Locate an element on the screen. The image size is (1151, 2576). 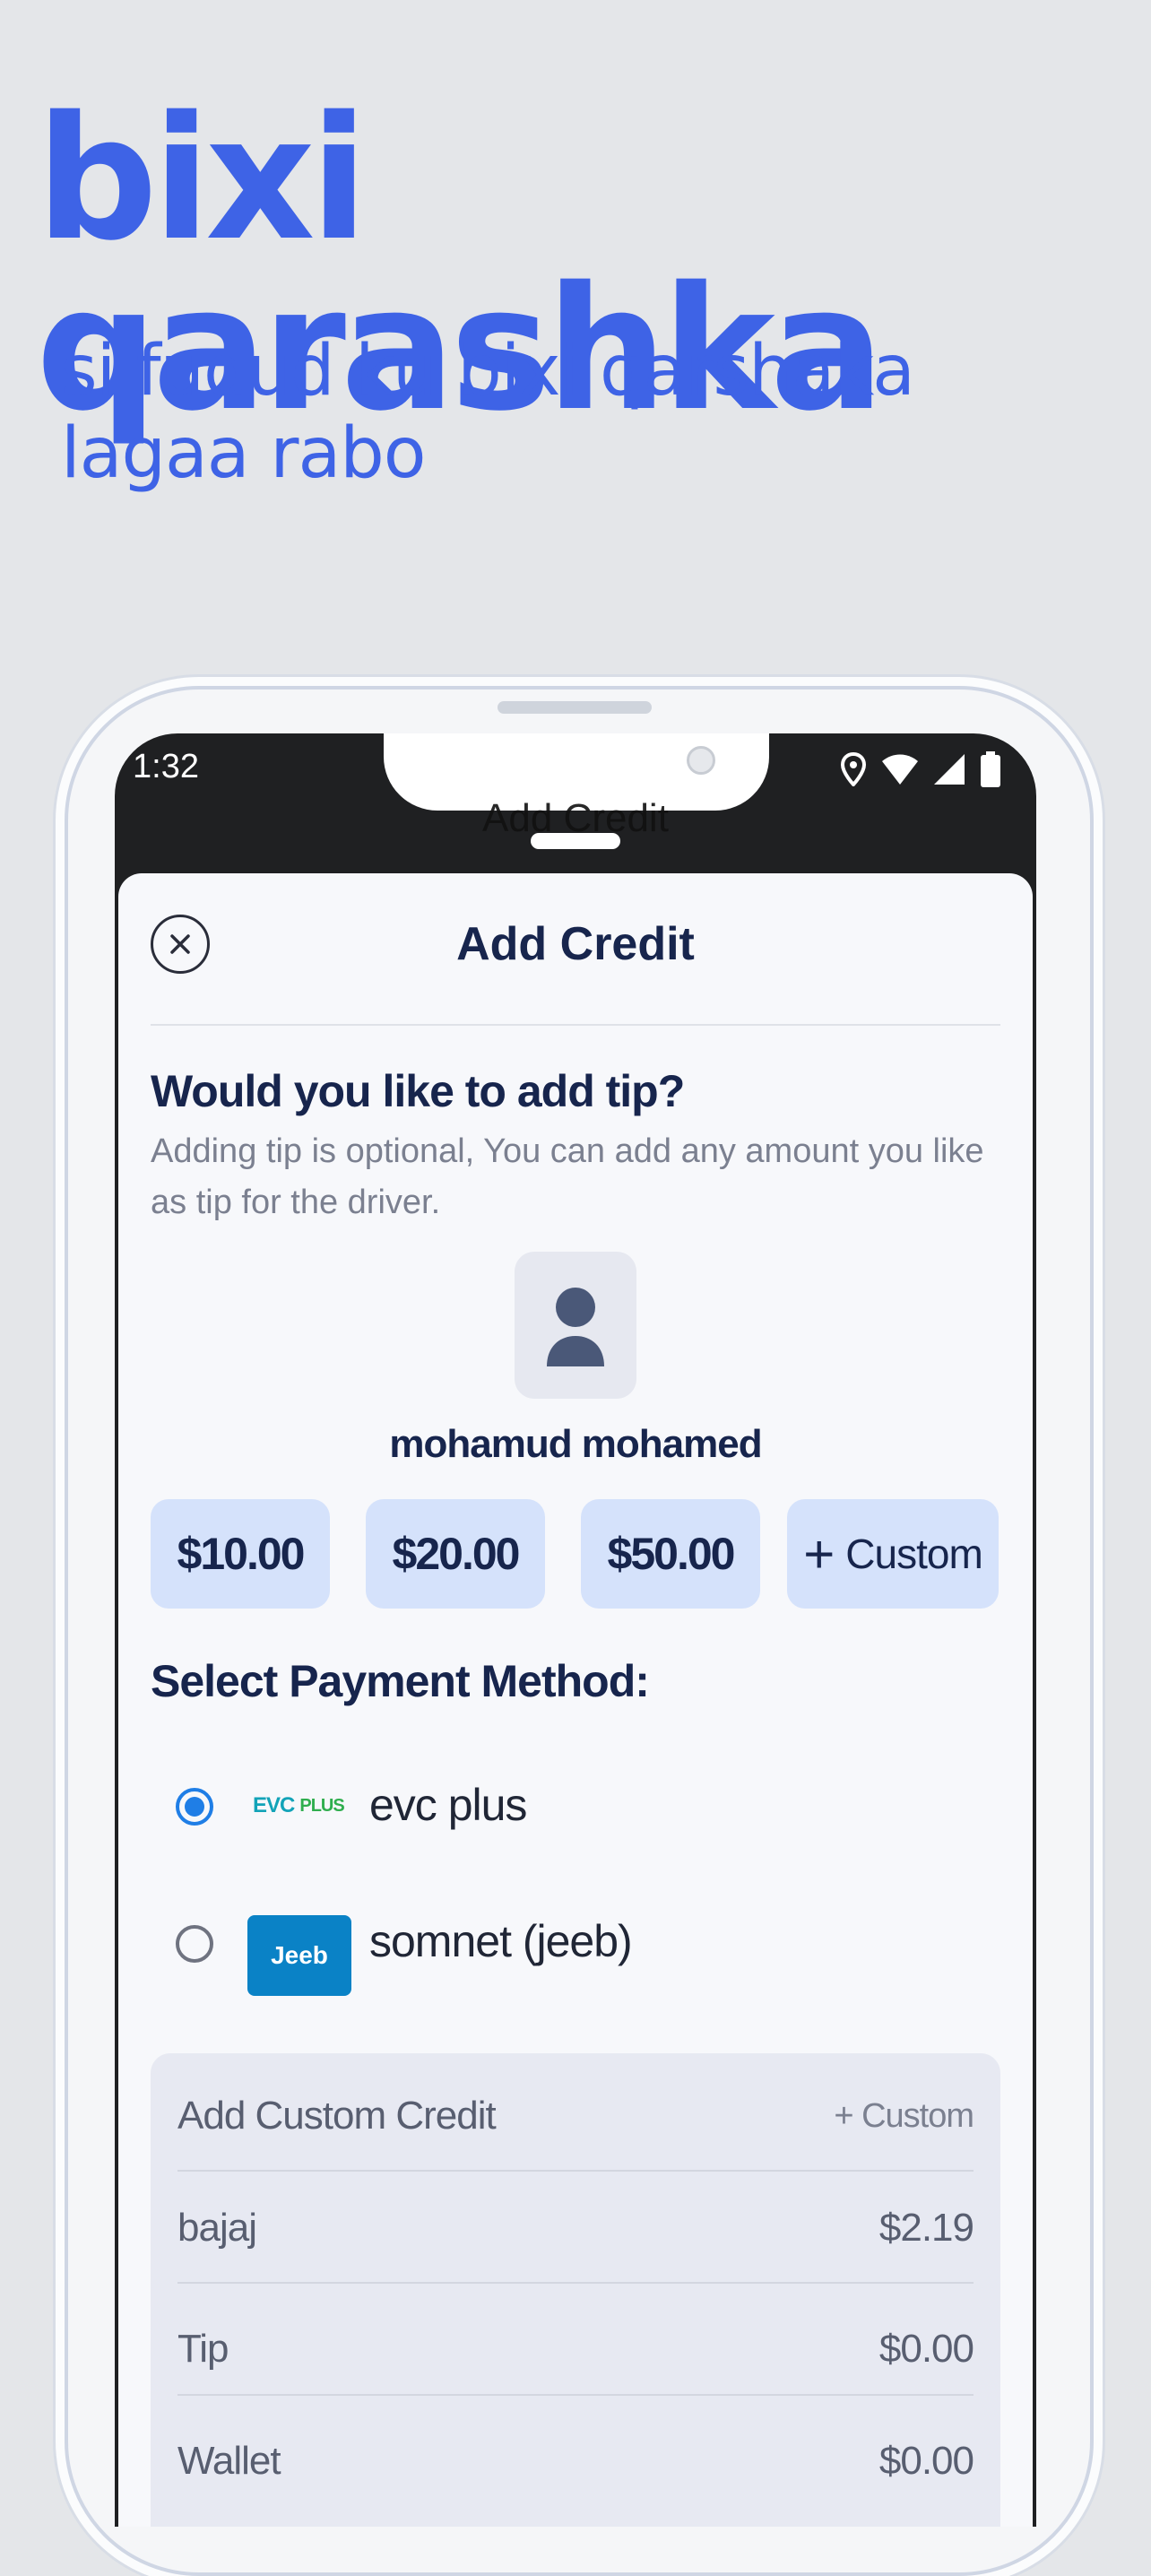
tip-option-custom: + Custom is located at coordinates (893, 1554).